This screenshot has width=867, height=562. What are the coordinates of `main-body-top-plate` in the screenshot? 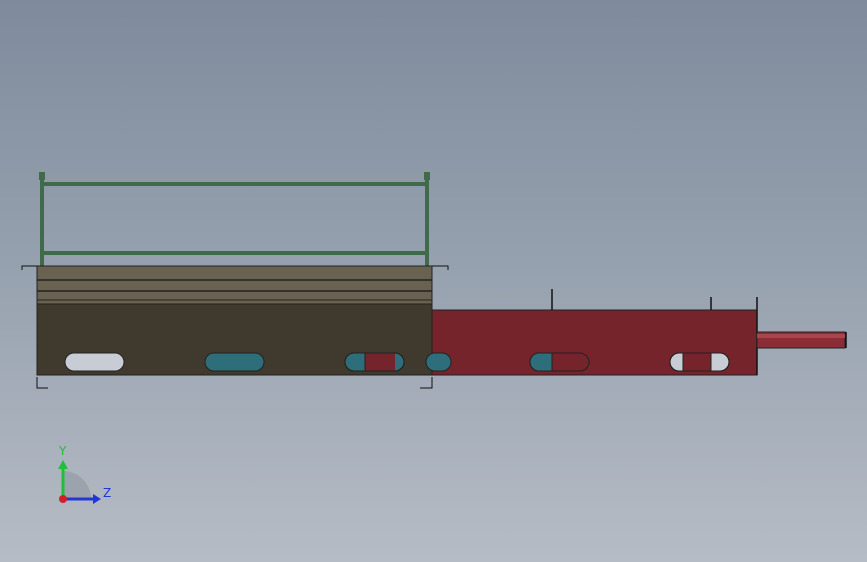 It's located at (234, 285).